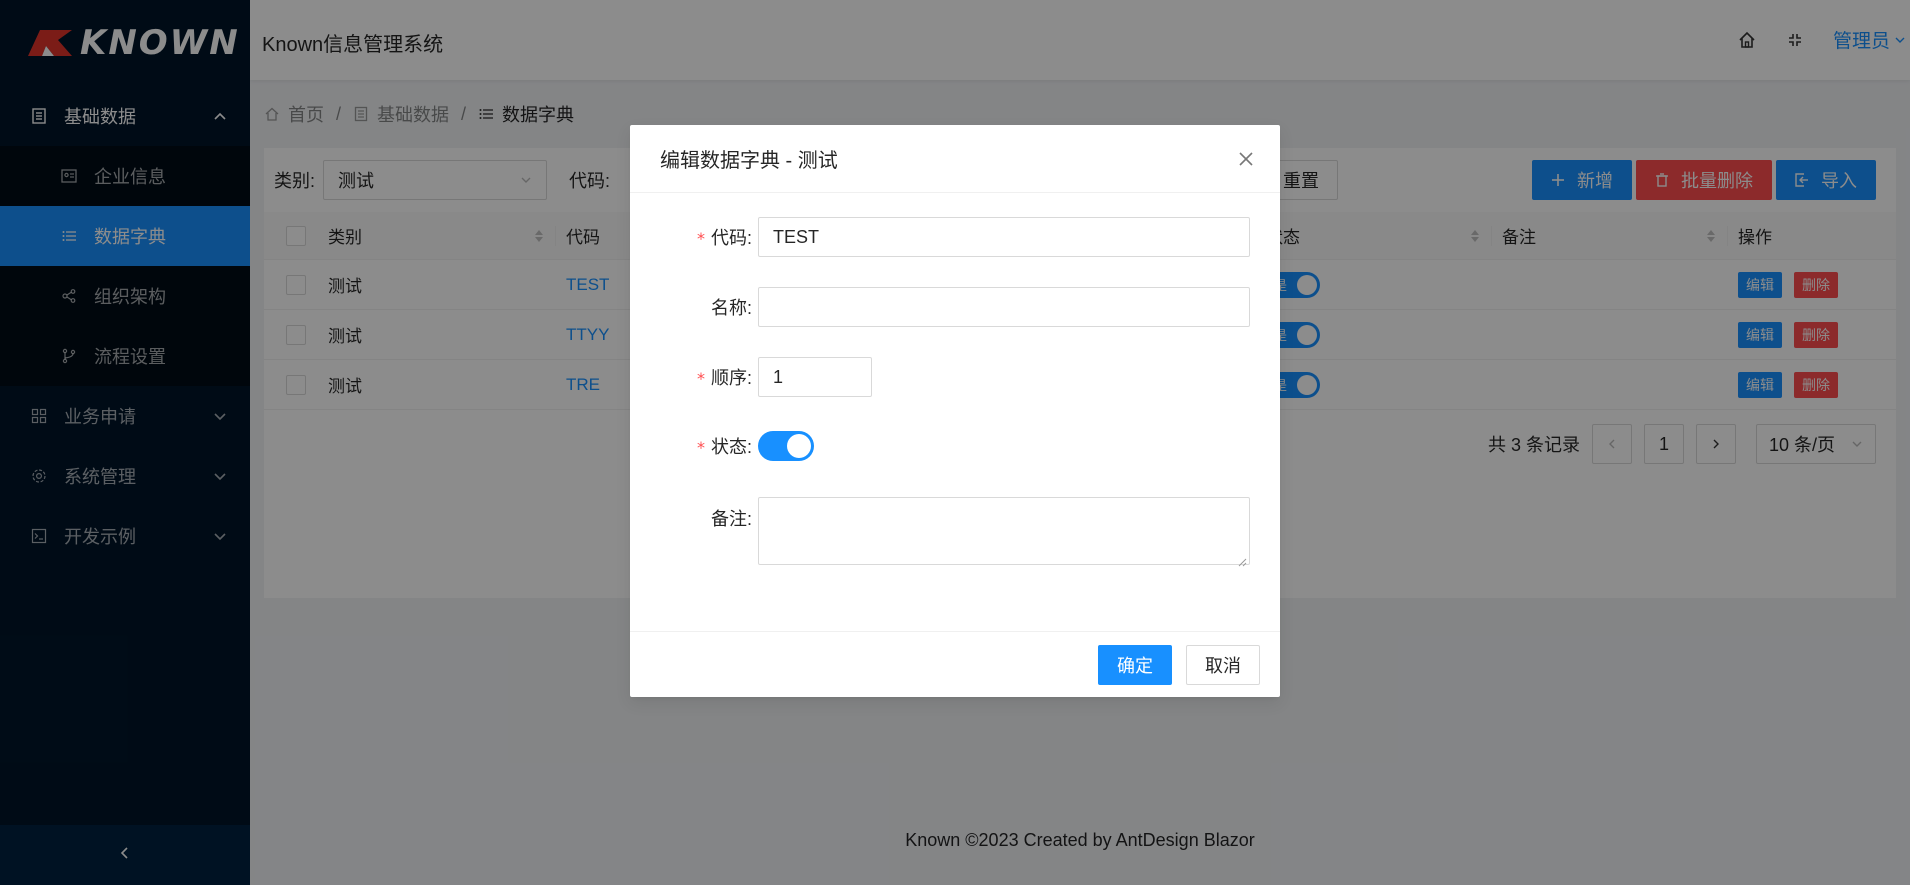  I want to click on label-text: 备注:, so click(731, 519).